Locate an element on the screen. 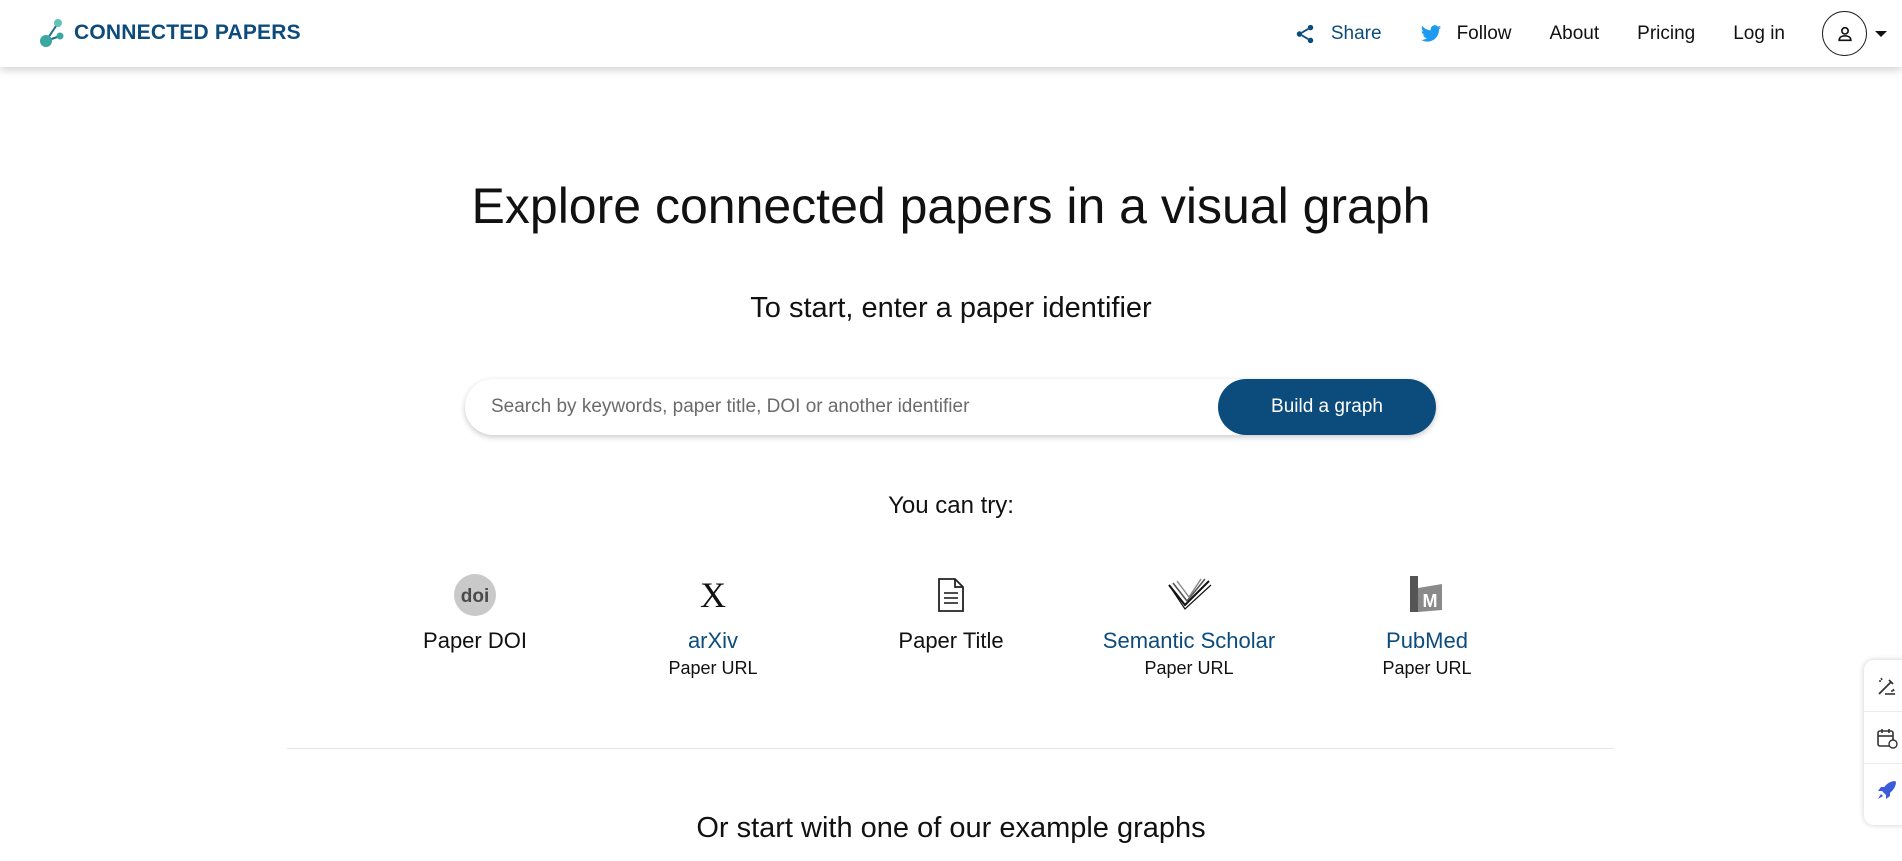  example-paper-doi: doi Paper DOI is located at coordinates (475, 613).